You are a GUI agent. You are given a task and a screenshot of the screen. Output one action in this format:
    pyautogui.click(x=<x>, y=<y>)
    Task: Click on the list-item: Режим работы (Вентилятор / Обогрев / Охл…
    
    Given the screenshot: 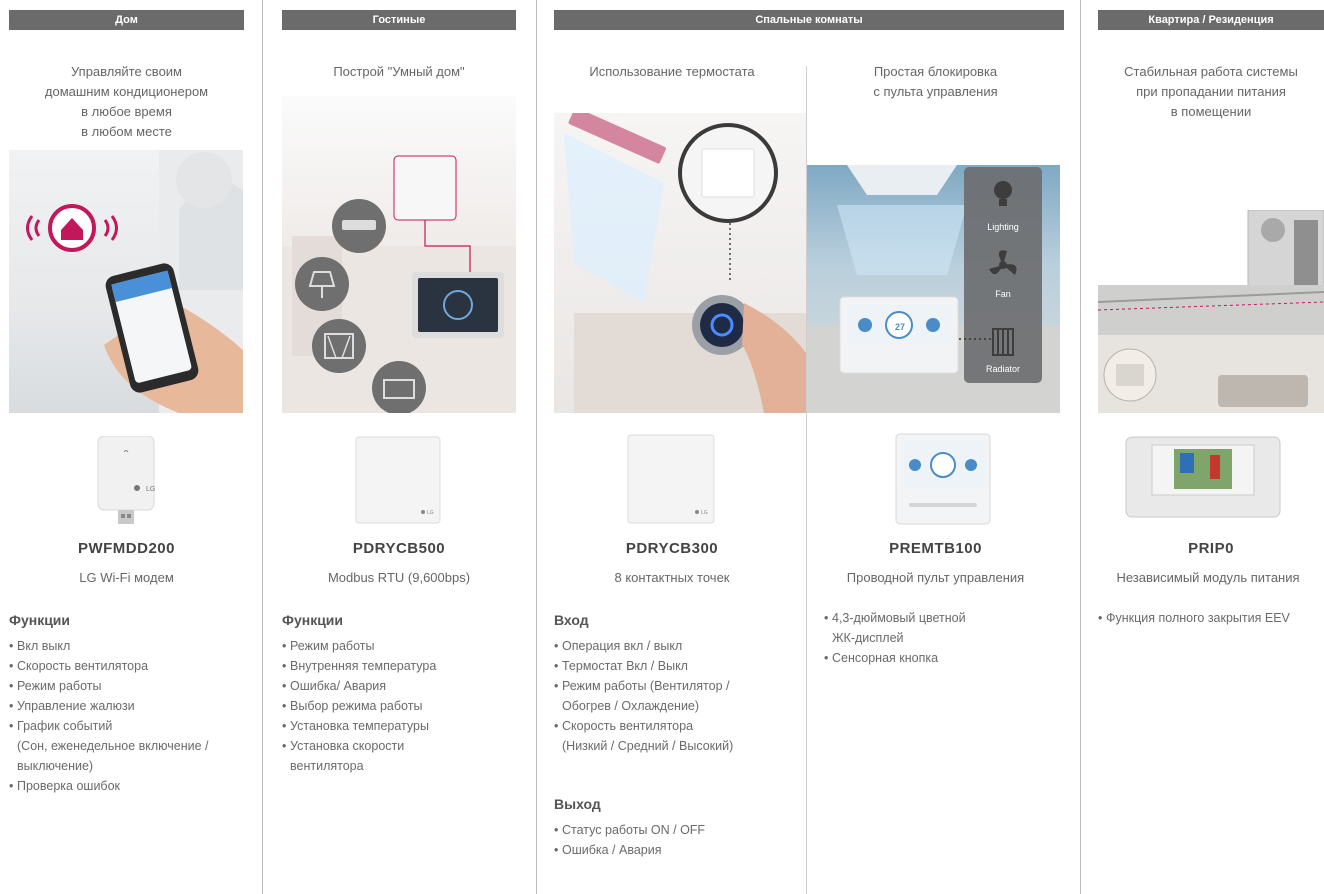 What is the action you would take?
    pyautogui.click(x=679, y=696)
    